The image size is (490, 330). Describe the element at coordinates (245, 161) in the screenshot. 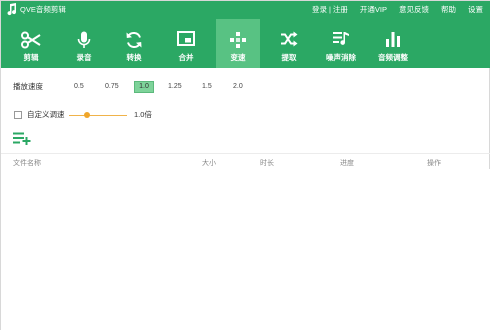

I see `file-table-header: 文件名称 大小 时长 进度 操作` at that location.